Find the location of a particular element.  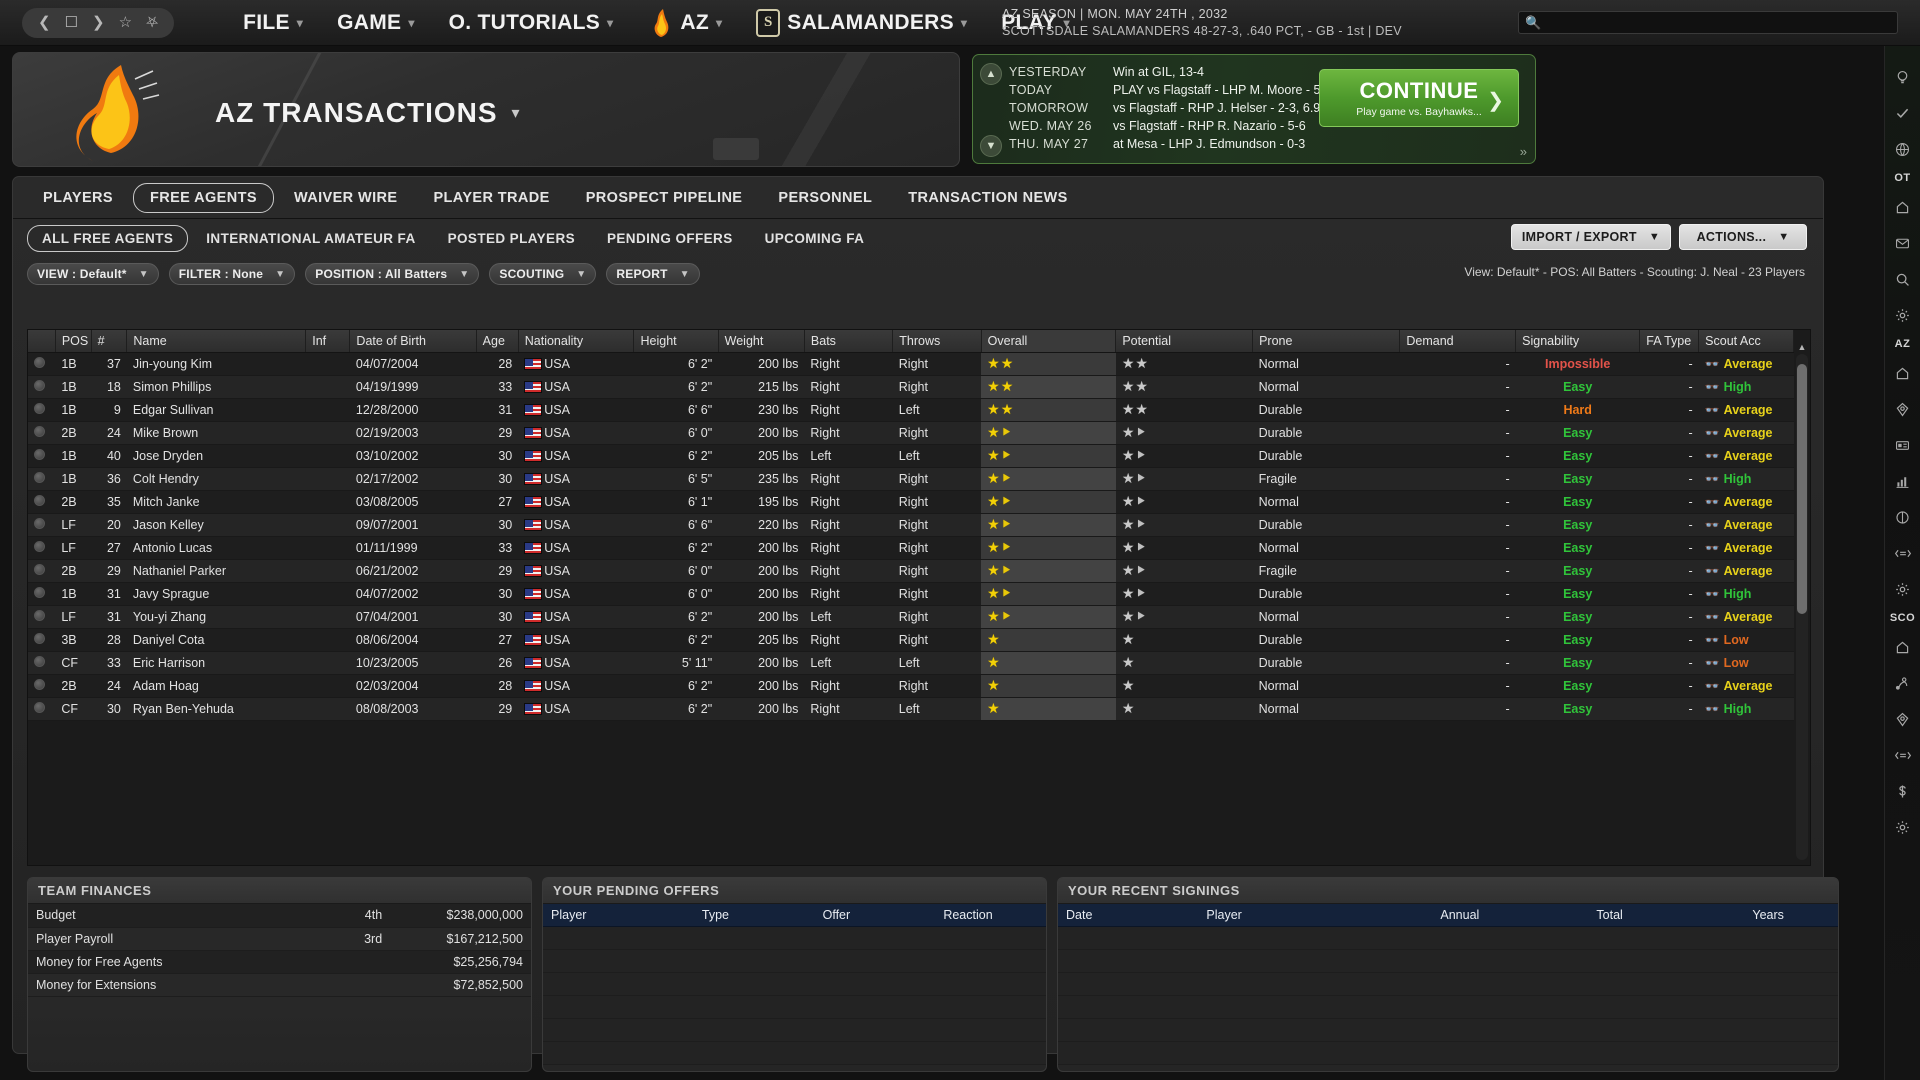

col-demand: Demand is located at coordinates (1458, 341).